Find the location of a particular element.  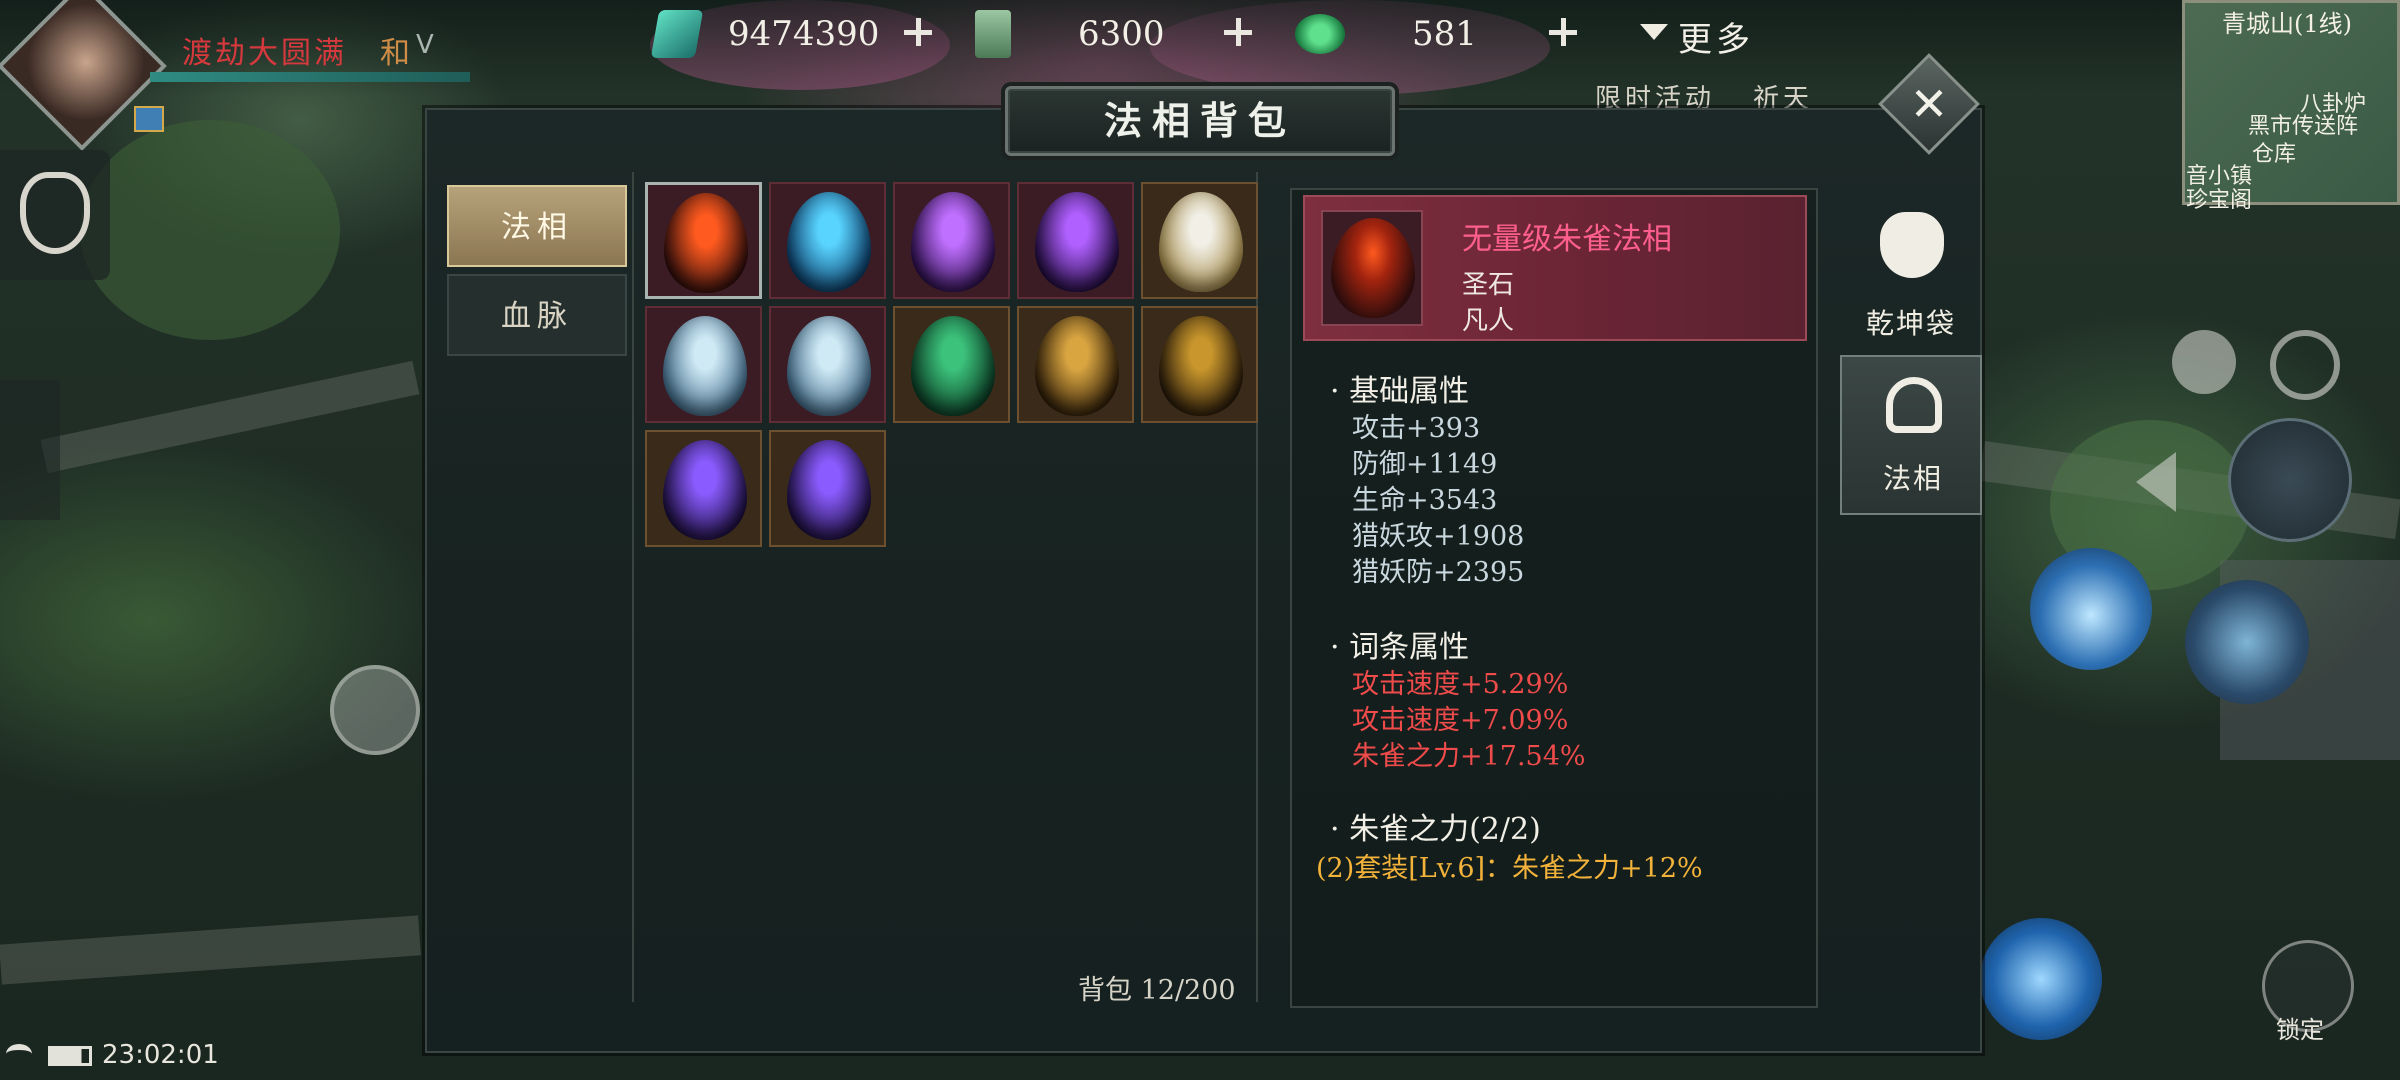

pouch-icon is located at coordinates (1912, 245).